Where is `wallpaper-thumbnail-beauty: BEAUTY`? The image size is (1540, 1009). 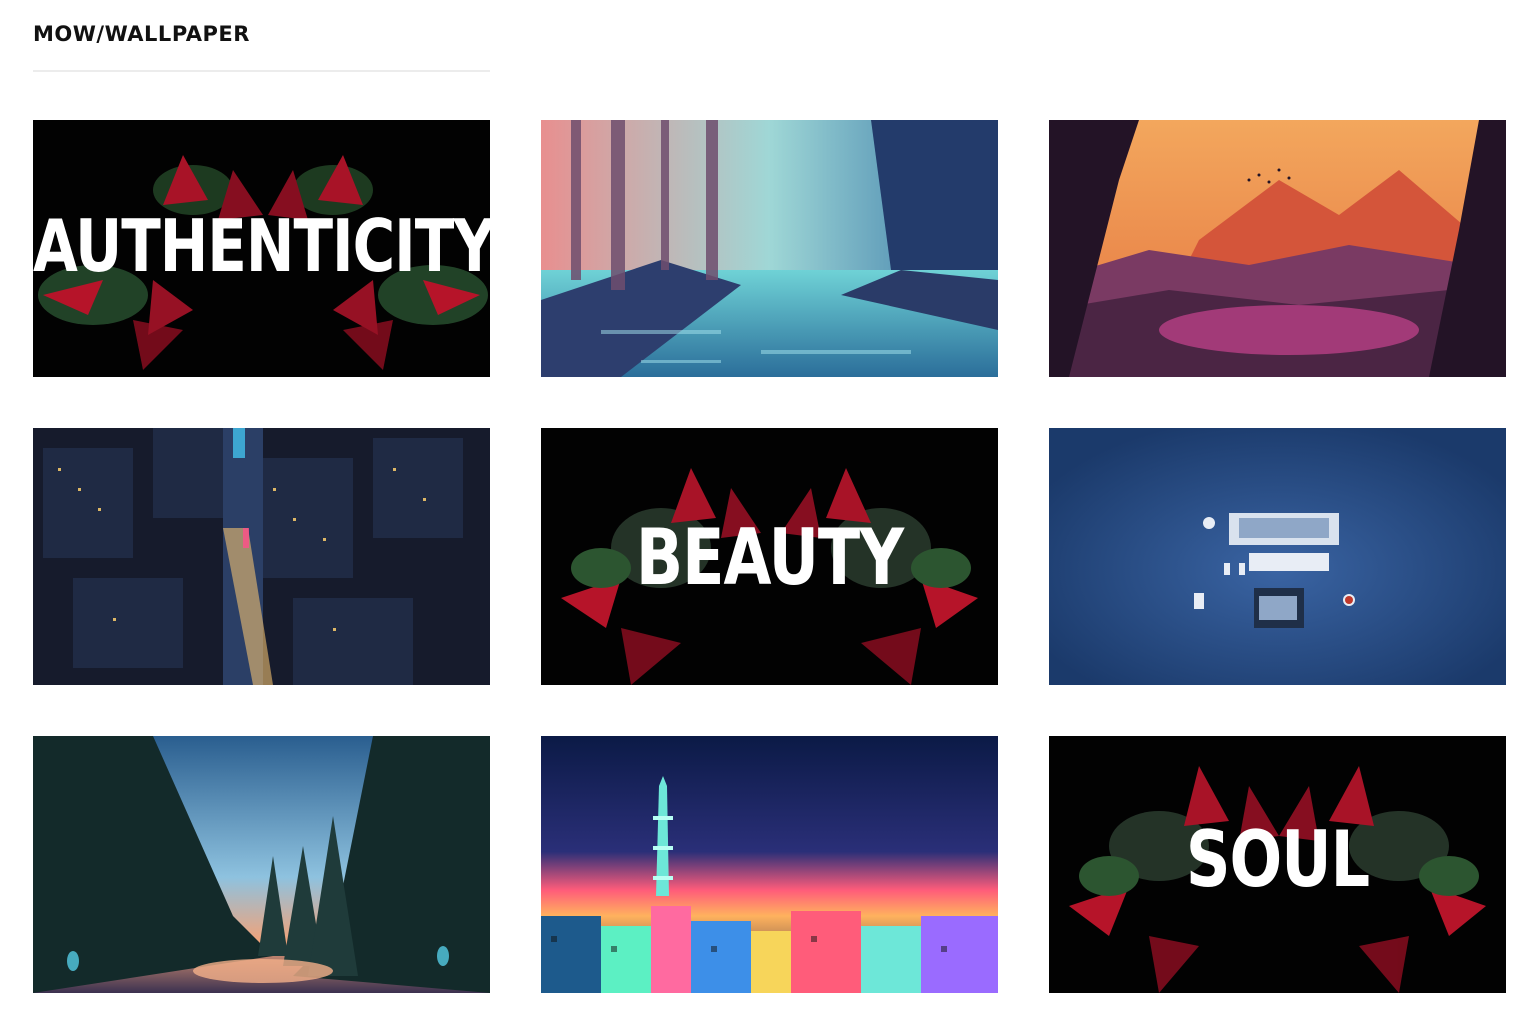 wallpaper-thumbnail-beauty: BEAUTY is located at coordinates (769, 556).